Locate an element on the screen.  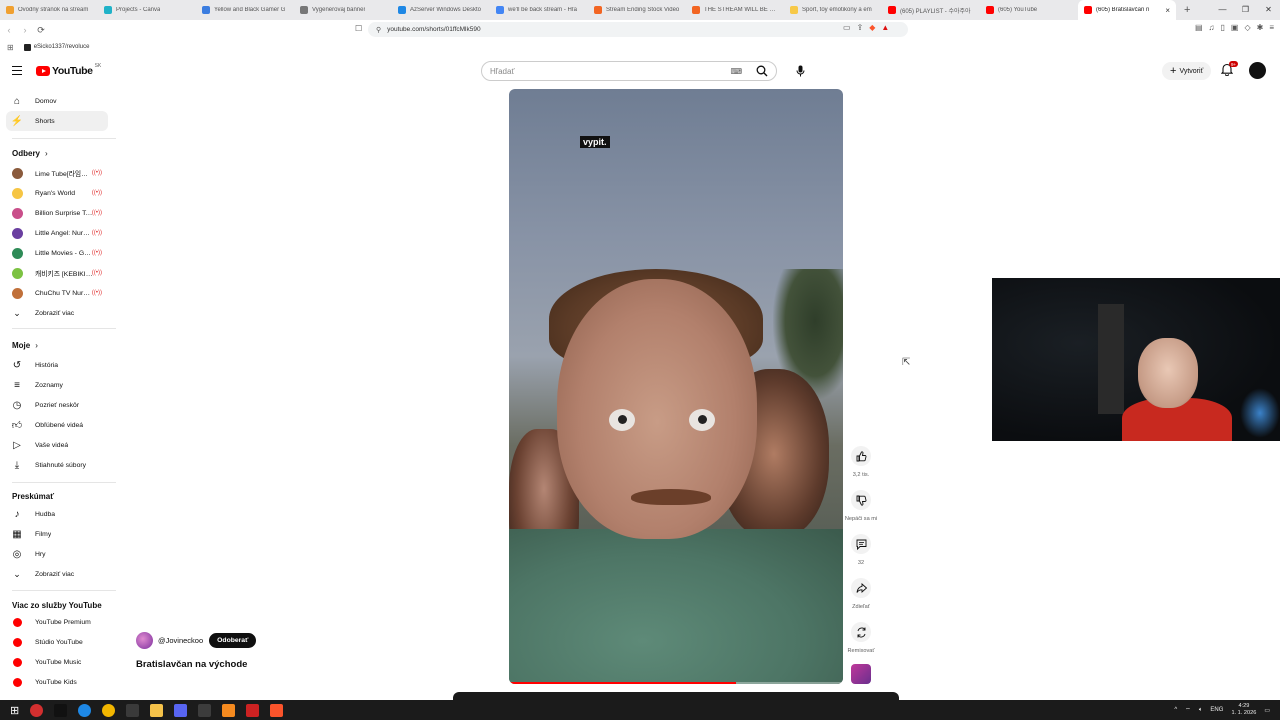
comments-button: 32 is located at coordinates (861, 550).